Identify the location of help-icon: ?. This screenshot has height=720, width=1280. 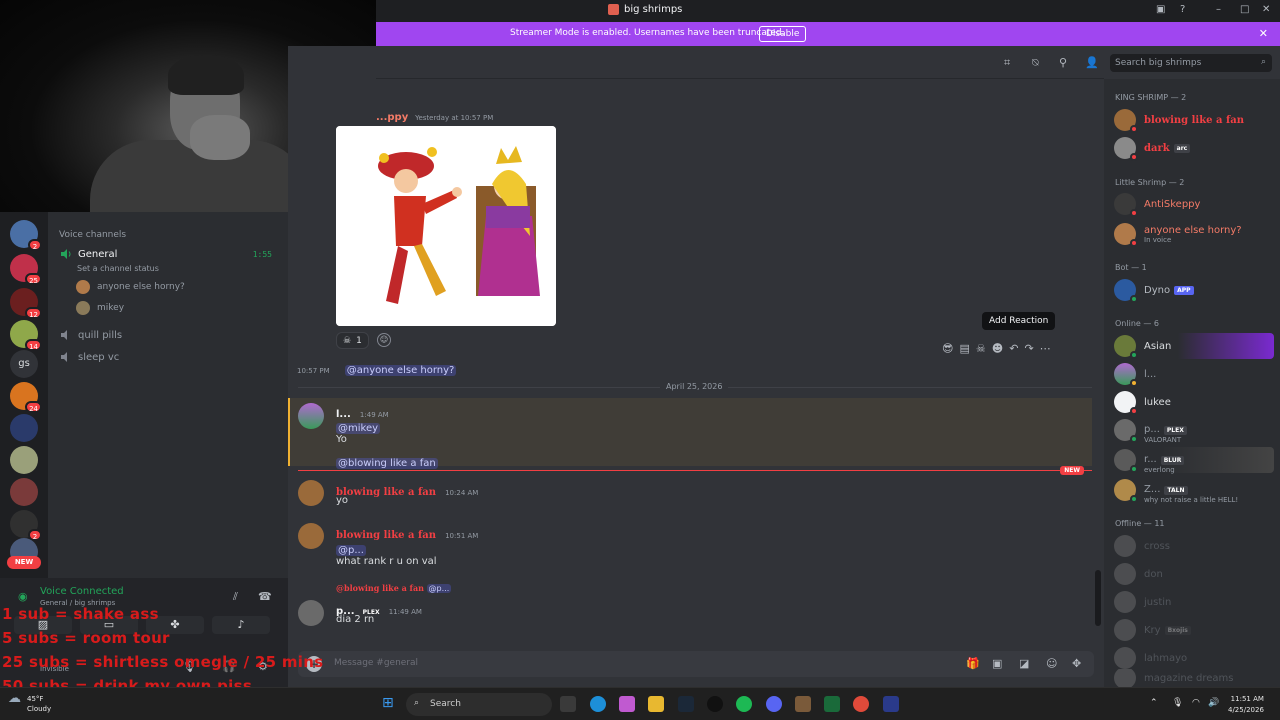
(1182, 9).